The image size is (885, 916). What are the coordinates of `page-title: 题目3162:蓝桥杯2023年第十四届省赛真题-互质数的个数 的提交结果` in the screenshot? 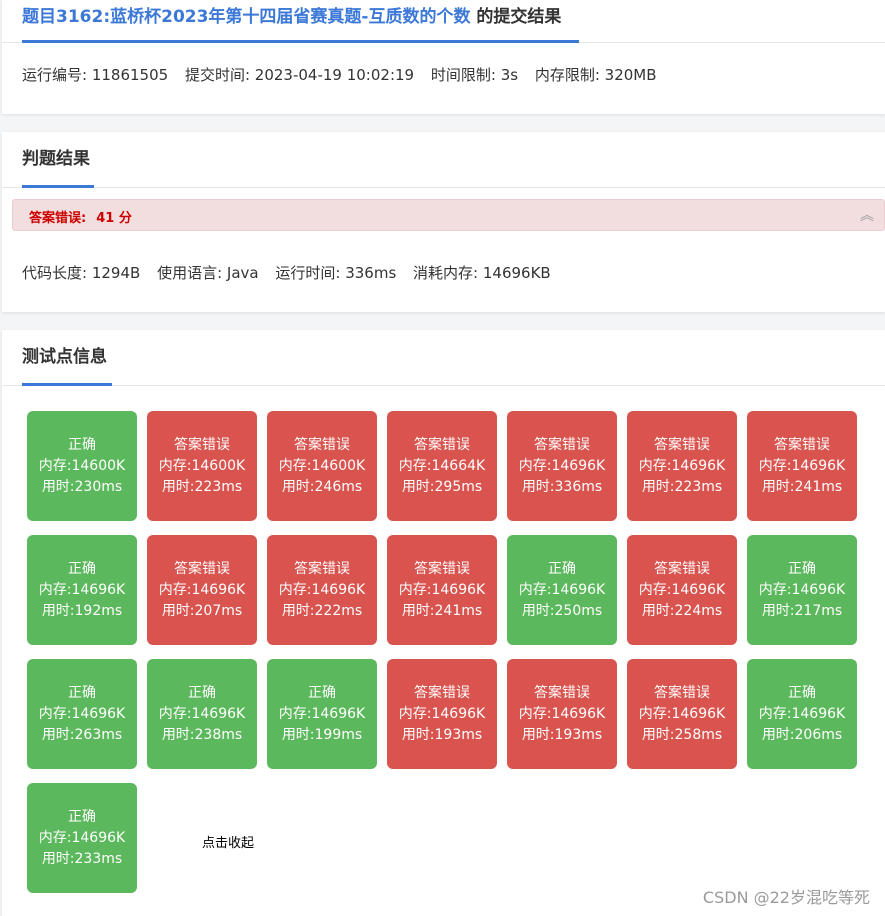 It's located at (291, 22).